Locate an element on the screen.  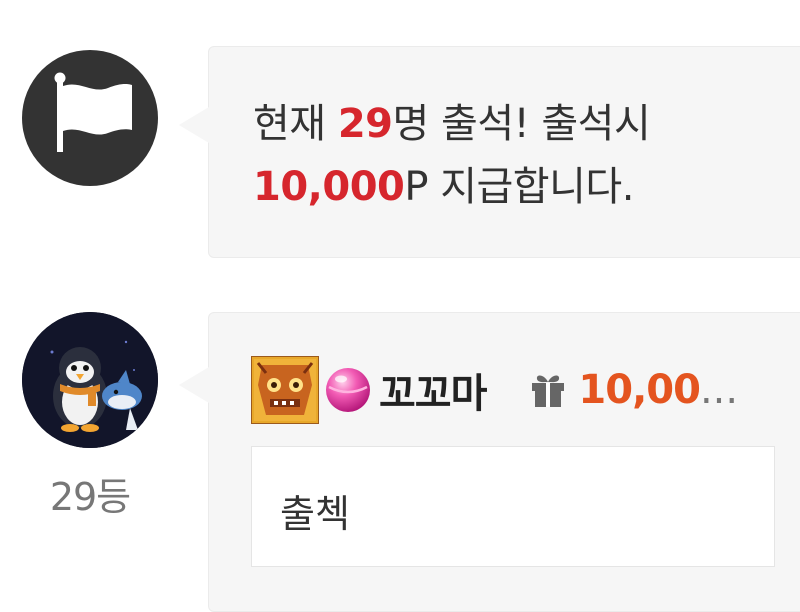
rank-label: 29등 is located at coordinates (90, 497).